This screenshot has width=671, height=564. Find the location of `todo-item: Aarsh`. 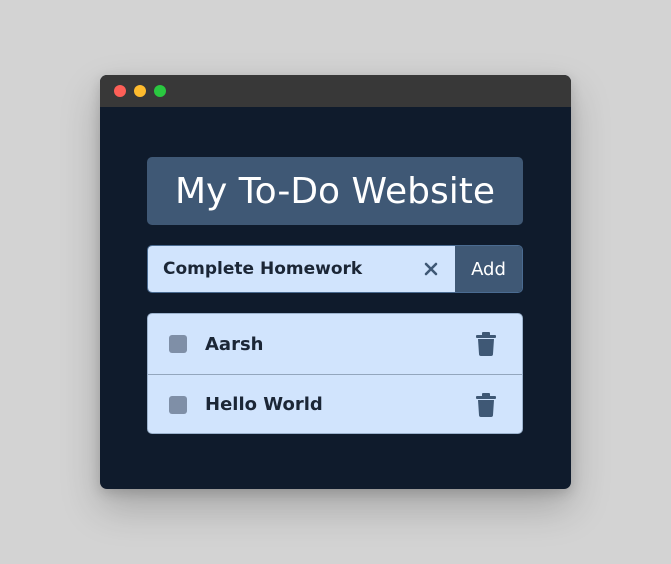

todo-item: Aarsh is located at coordinates (335, 344).